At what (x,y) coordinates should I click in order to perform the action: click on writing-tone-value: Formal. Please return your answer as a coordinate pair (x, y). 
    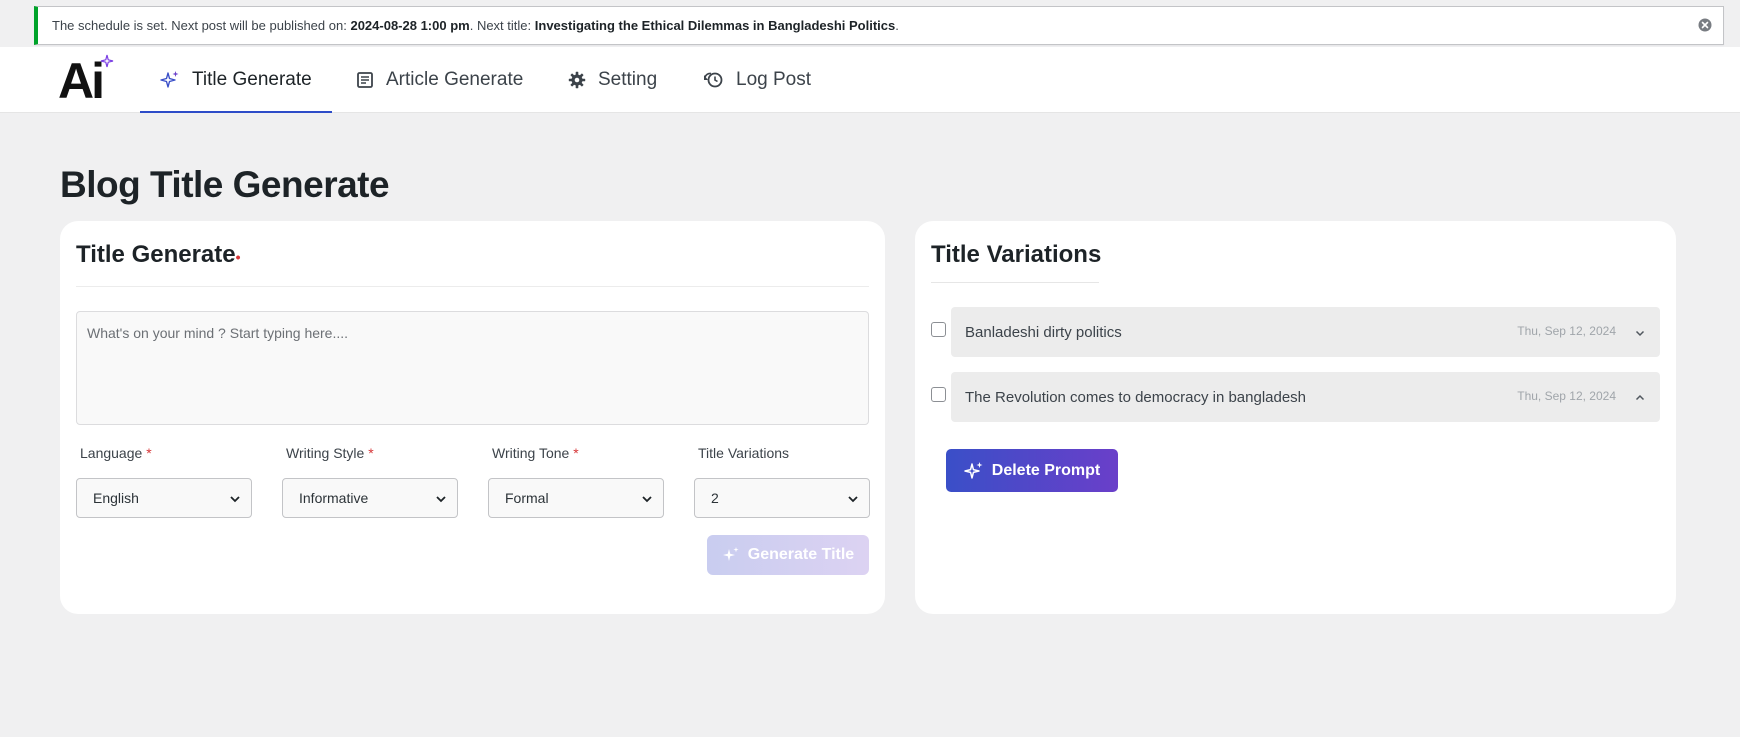
    Looking at the image, I should click on (527, 498).